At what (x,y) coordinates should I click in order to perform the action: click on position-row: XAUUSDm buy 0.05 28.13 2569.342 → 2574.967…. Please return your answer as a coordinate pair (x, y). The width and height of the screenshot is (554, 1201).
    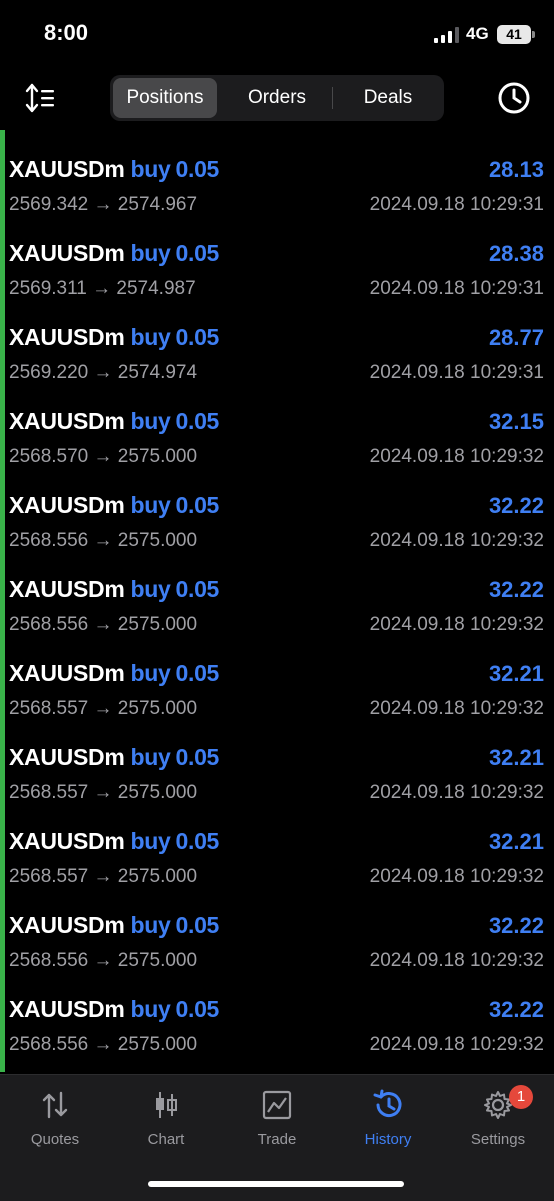
    Looking at the image, I should click on (279, 172).